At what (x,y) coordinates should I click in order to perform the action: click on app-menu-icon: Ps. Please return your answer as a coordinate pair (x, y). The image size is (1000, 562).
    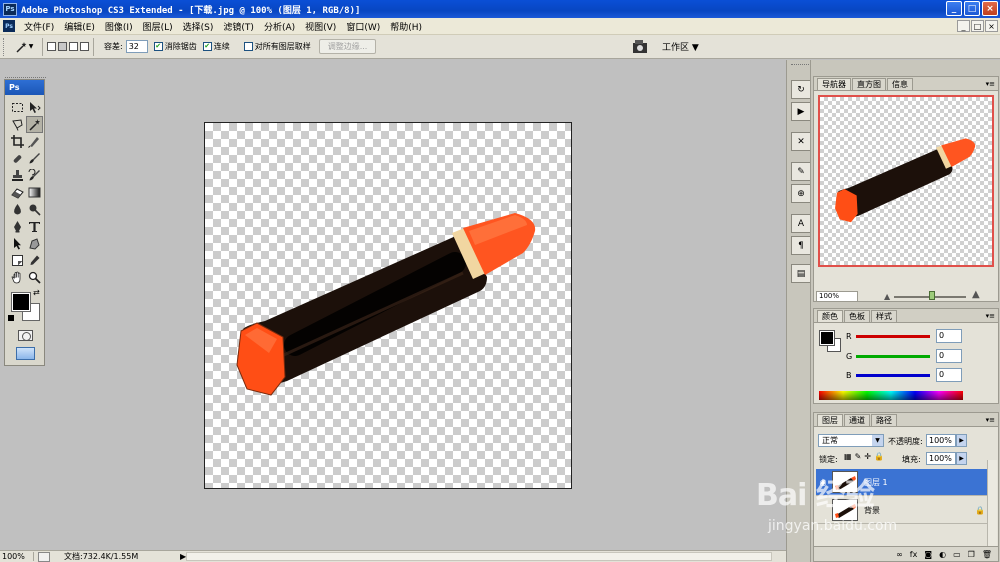
    Looking at the image, I should click on (9, 26).